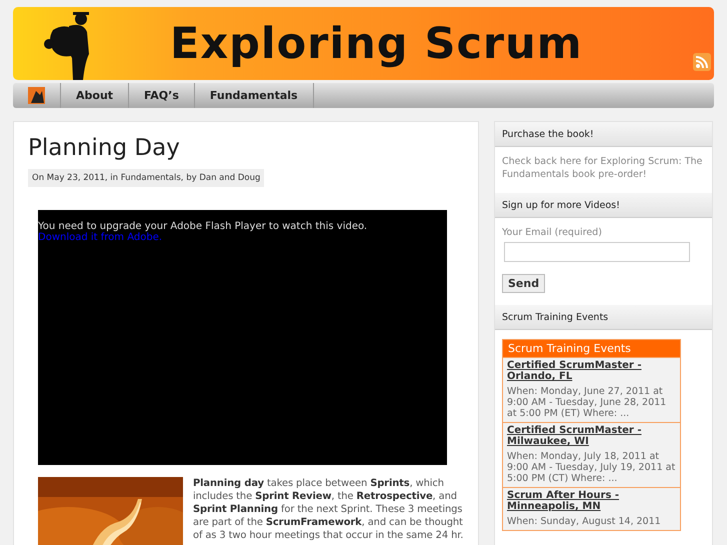  What do you see at coordinates (95, 95) in the screenshot?
I see `nav-link: About` at bounding box center [95, 95].